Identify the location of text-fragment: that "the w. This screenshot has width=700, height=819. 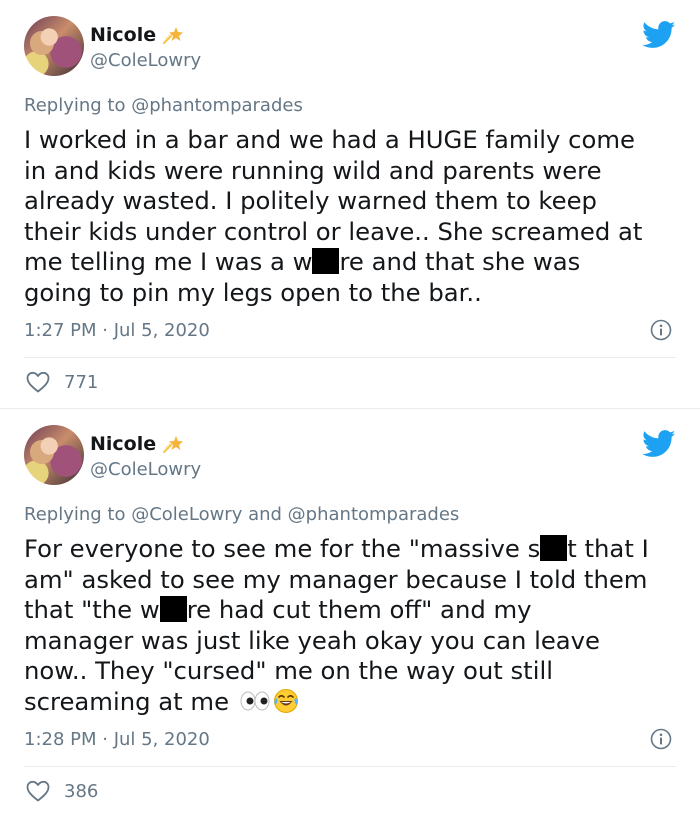
(92, 609).